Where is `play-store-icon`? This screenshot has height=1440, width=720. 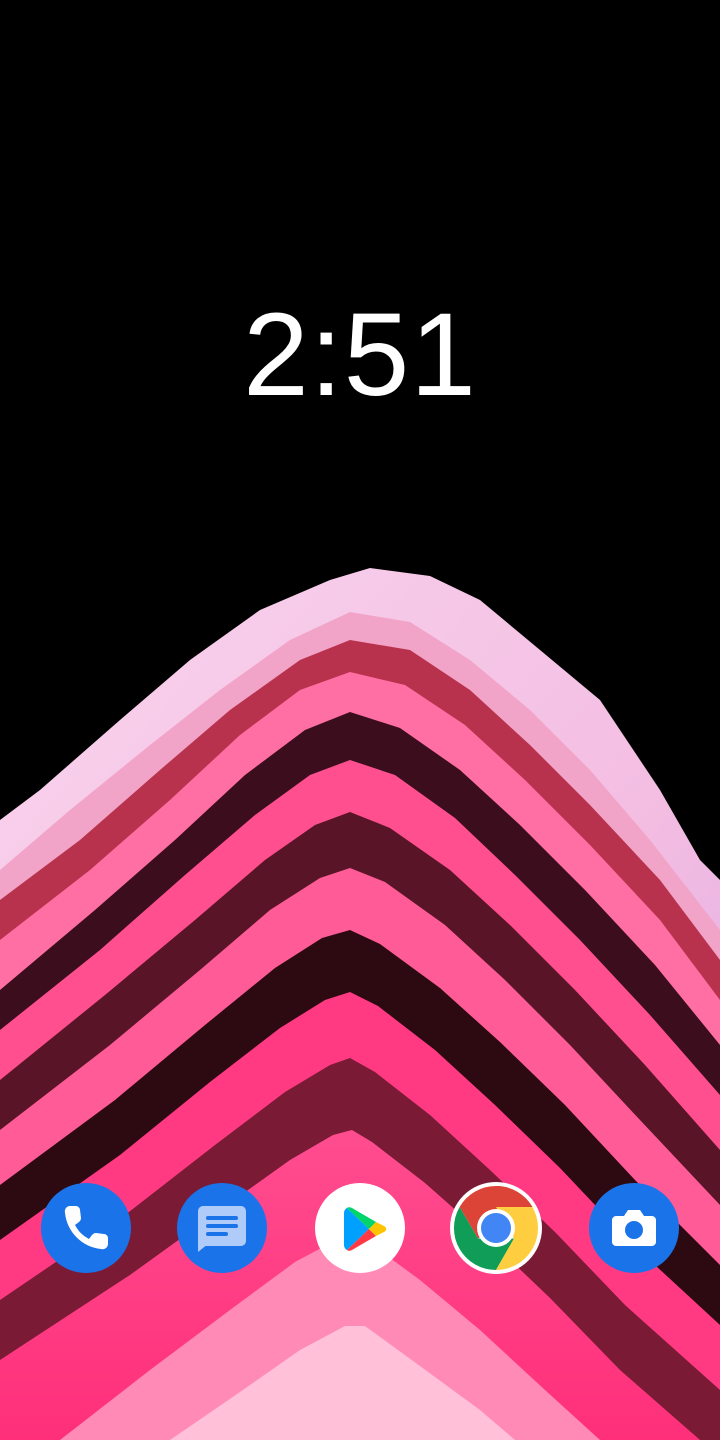 play-store-icon is located at coordinates (360, 1228).